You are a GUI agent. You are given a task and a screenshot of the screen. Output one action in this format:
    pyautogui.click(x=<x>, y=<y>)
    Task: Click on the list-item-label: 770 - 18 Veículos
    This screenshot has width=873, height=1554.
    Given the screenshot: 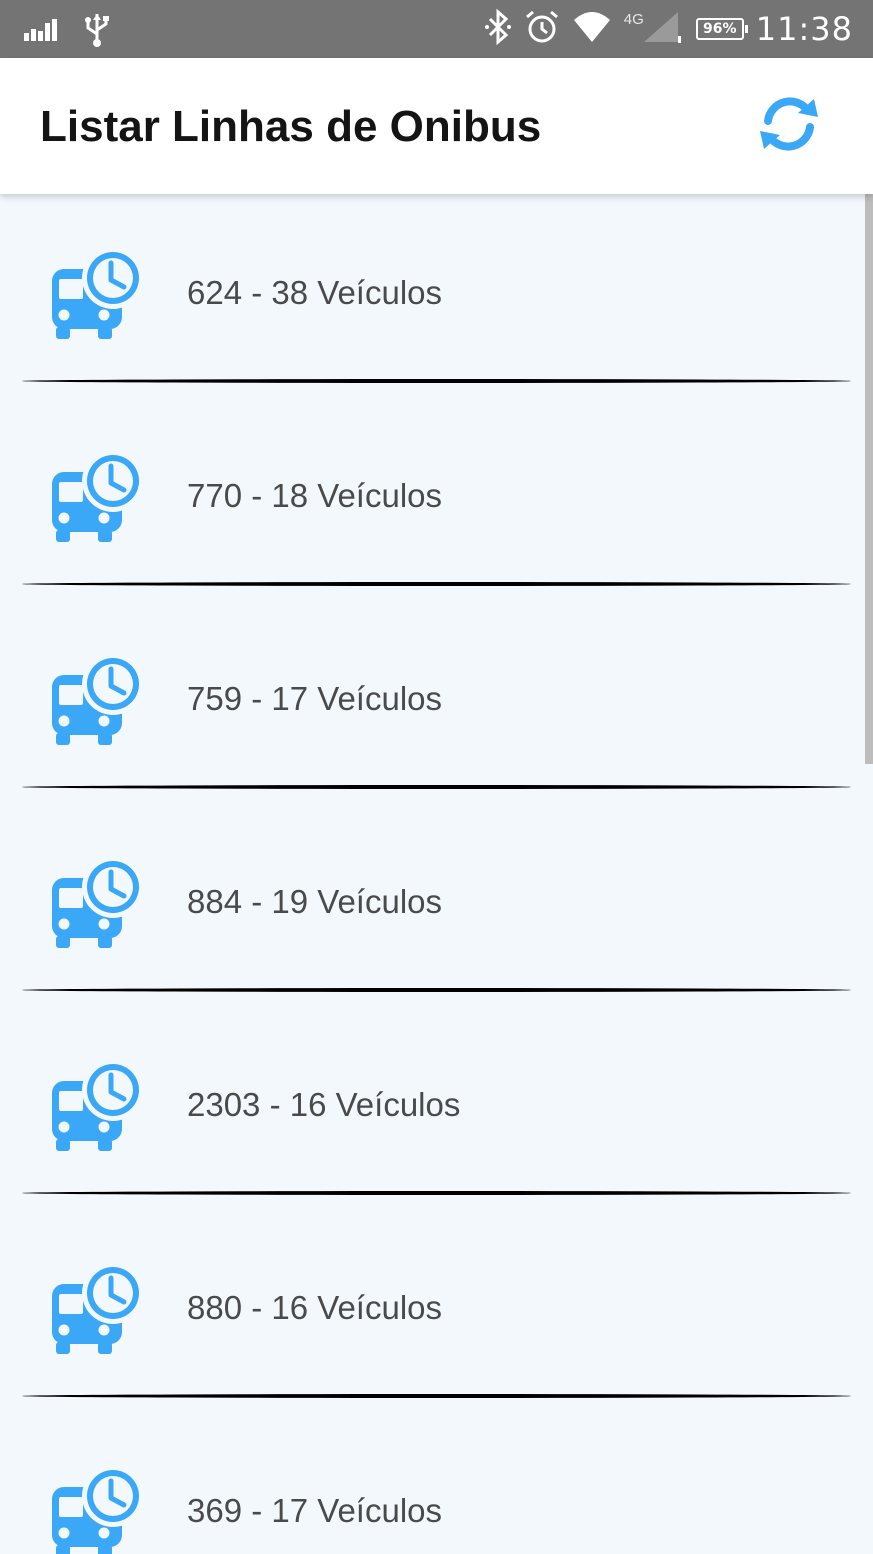 What is the action you would take?
    pyautogui.click(x=315, y=495)
    